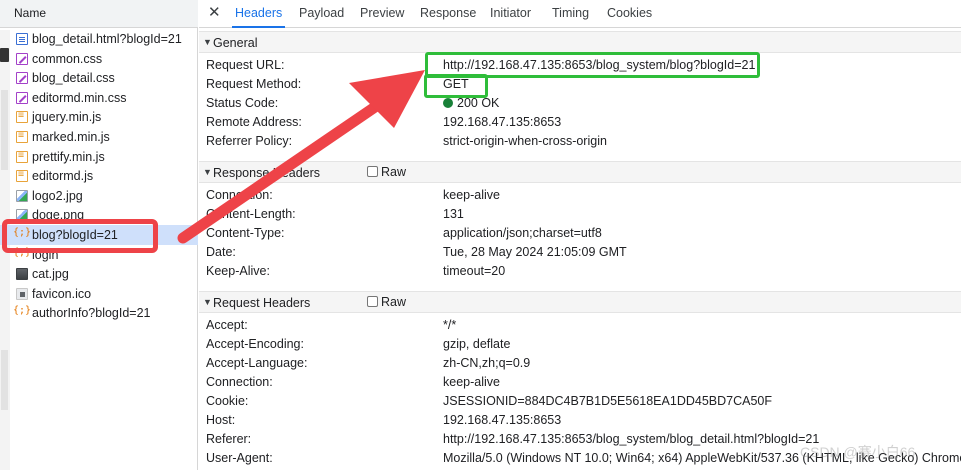 The width and height of the screenshot is (961, 470). What do you see at coordinates (629, 13) in the screenshot?
I see `tab-cookies: Cookies` at bounding box center [629, 13].